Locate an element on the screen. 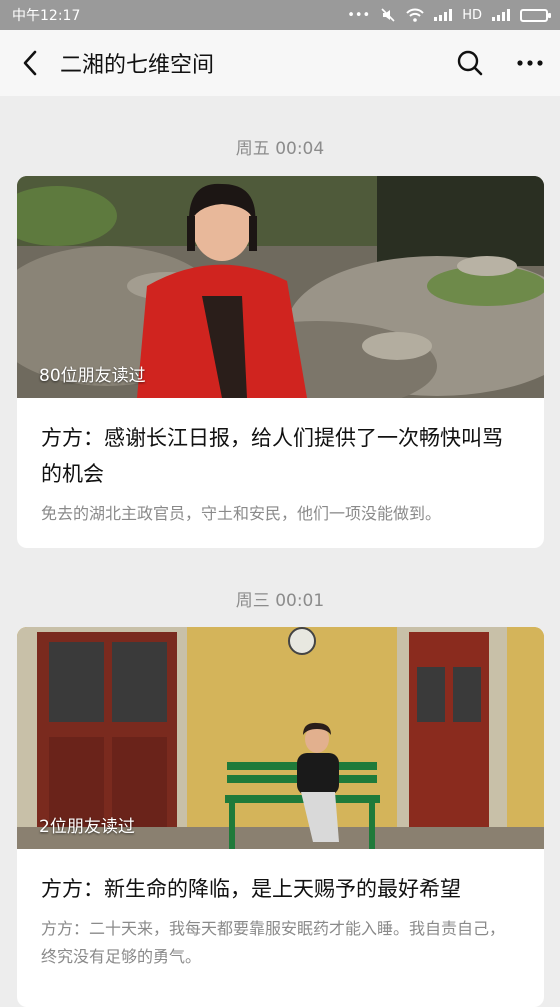 Image resolution: width=560 pixels, height=1007 pixels. article-time: 周三 00:01 is located at coordinates (280, 601).